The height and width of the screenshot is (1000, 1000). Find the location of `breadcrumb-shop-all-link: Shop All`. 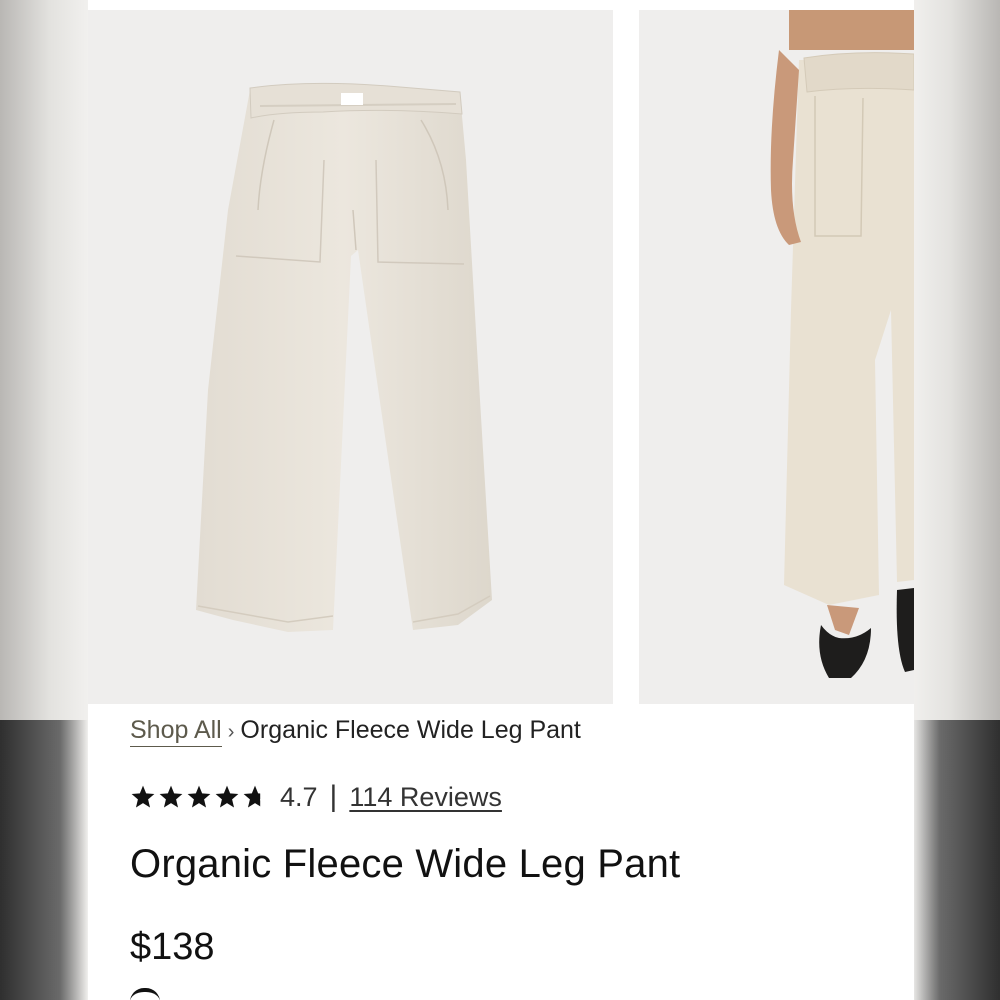

breadcrumb-shop-all-link: Shop All is located at coordinates (176, 731).